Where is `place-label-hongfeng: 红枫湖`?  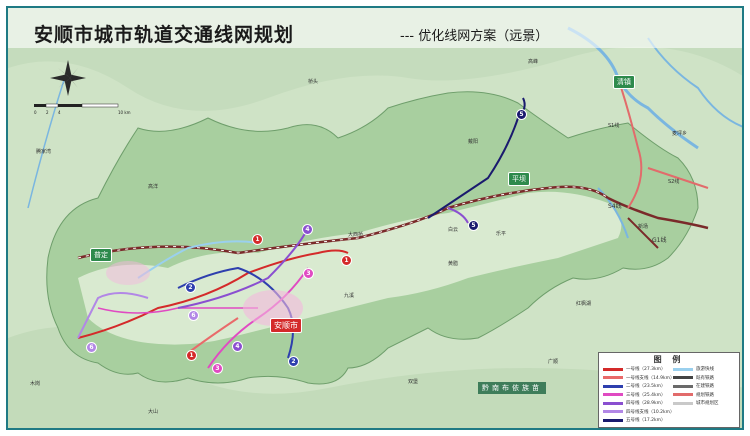
place-label-hongfeng: 红枫湖 is located at coordinates (584, 304).